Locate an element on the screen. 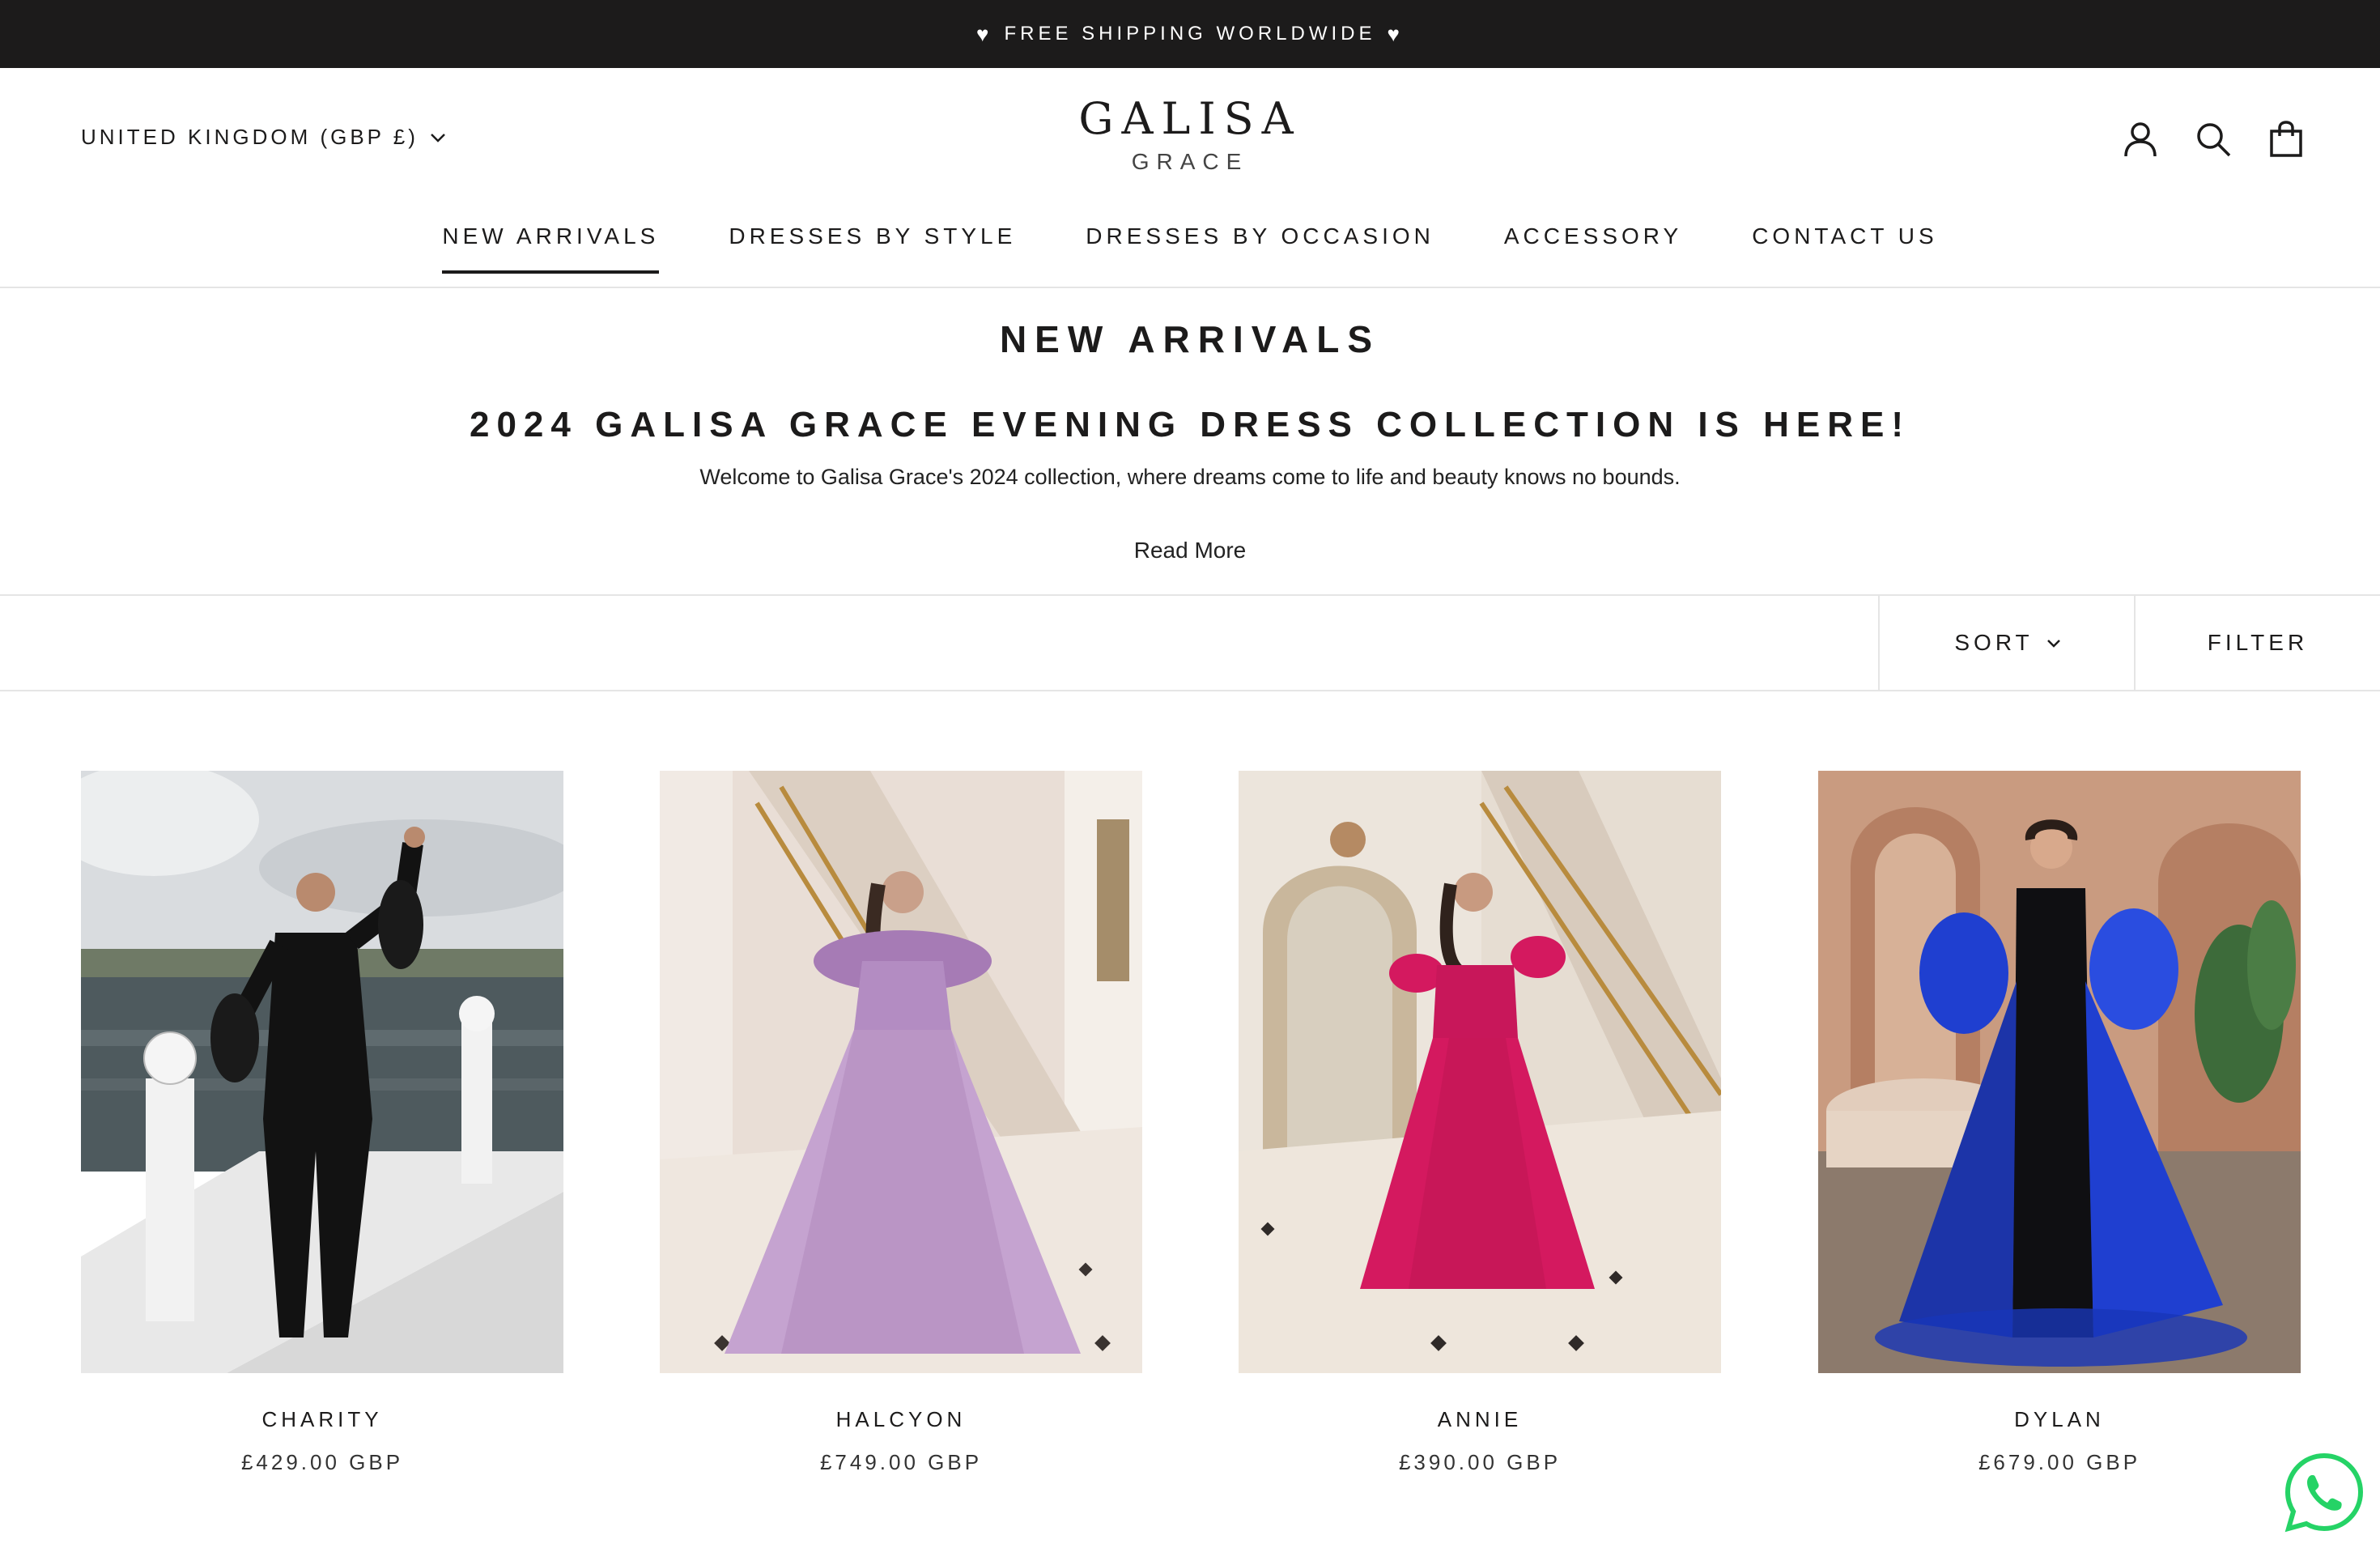  product-card: DYLAN £679.00 GBP is located at coordinates (2059, 1123).